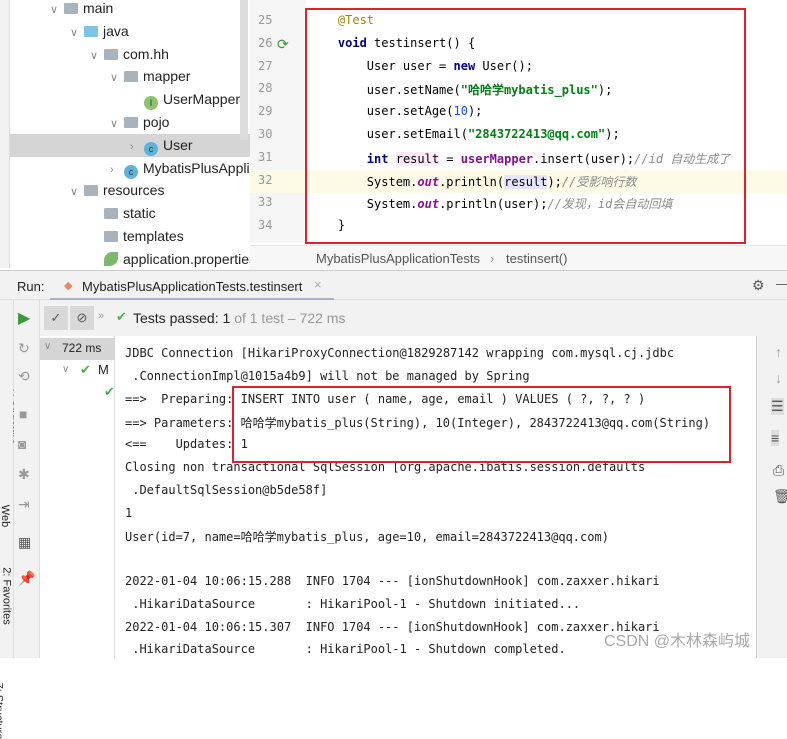  What do you see at coordinates (290, 318) in the screenshot?
I see `status-rest: of 1 test – 722 ms` at bounding box center [290, 318].